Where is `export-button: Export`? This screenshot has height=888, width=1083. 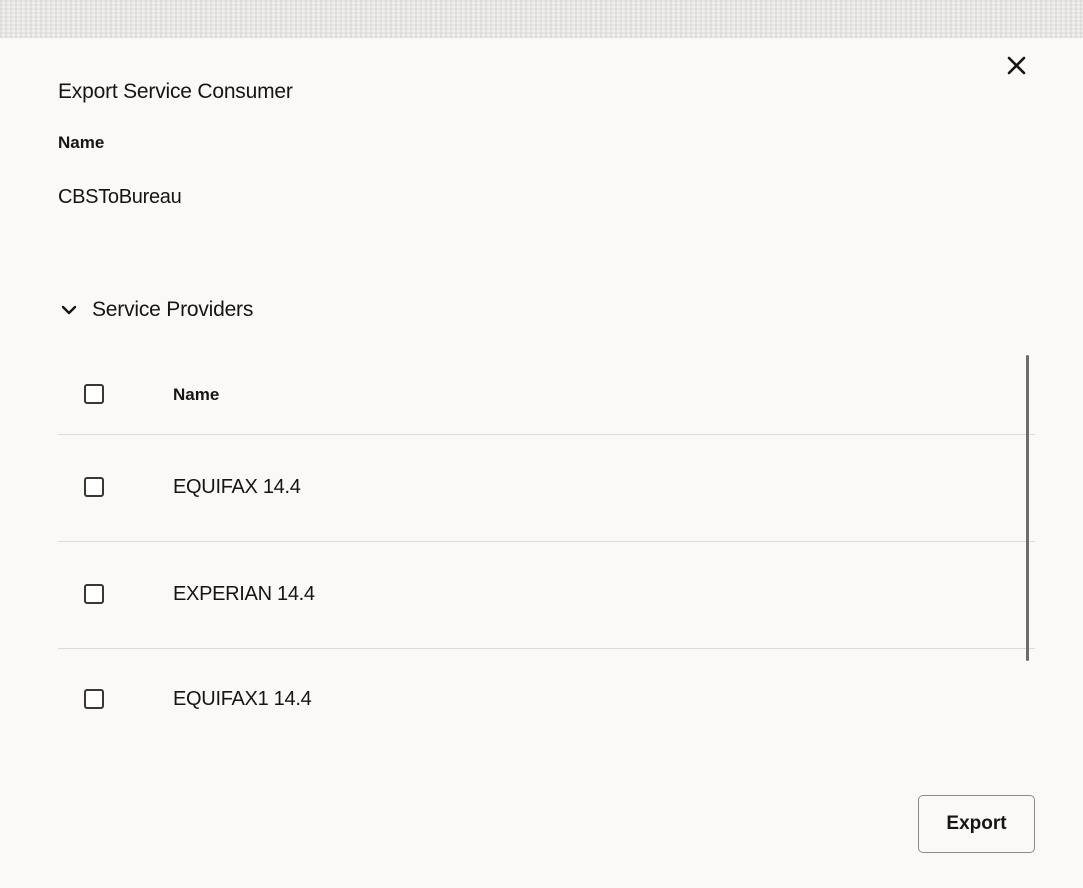
export-button: Export is located at coordinates (976, 824).